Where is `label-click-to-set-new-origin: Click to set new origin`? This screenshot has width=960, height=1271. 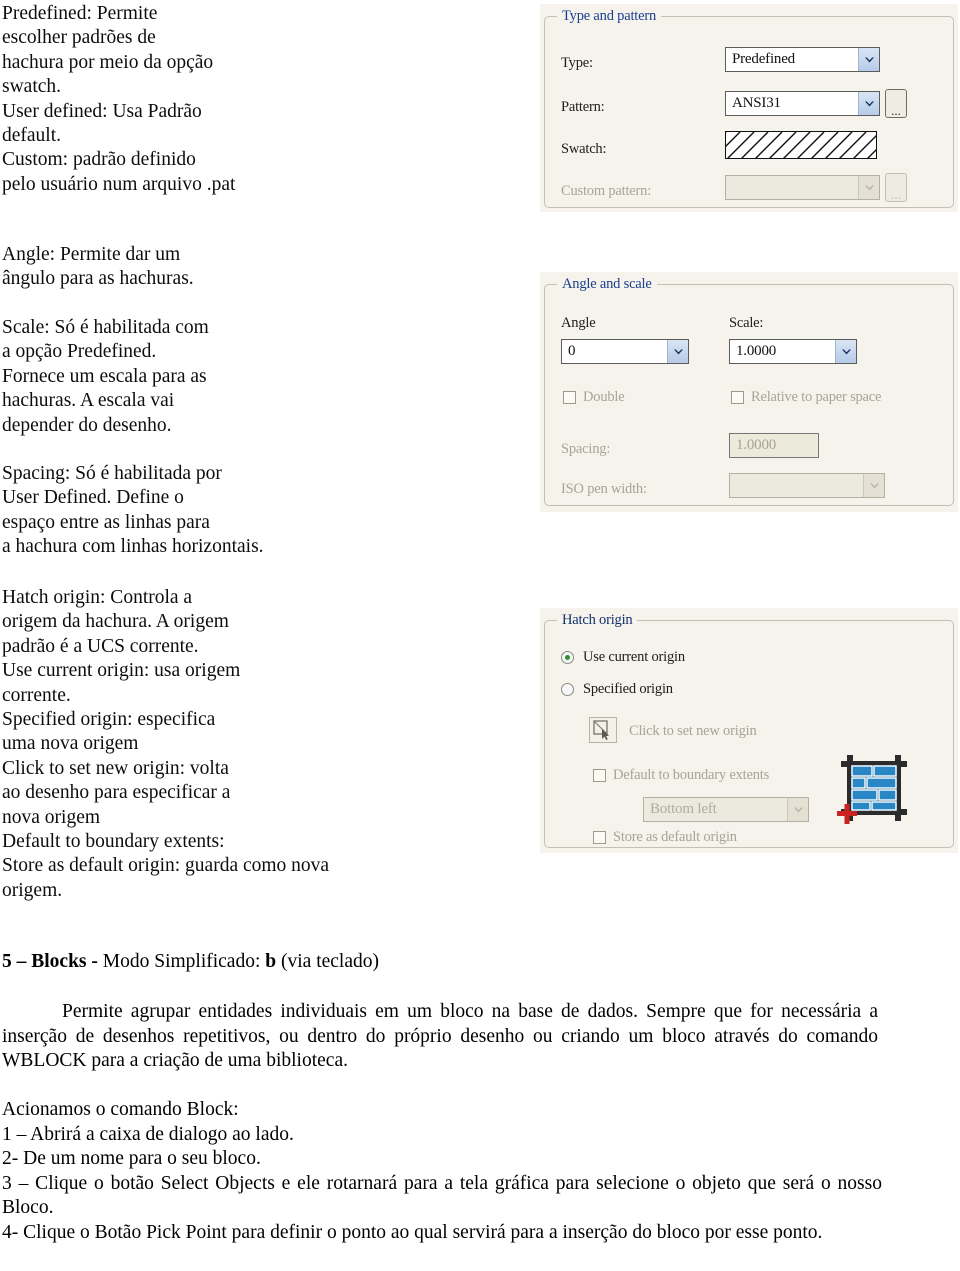
label-click-to-set-new-origin: Click to set new origin is located at coordinates (693, 731).